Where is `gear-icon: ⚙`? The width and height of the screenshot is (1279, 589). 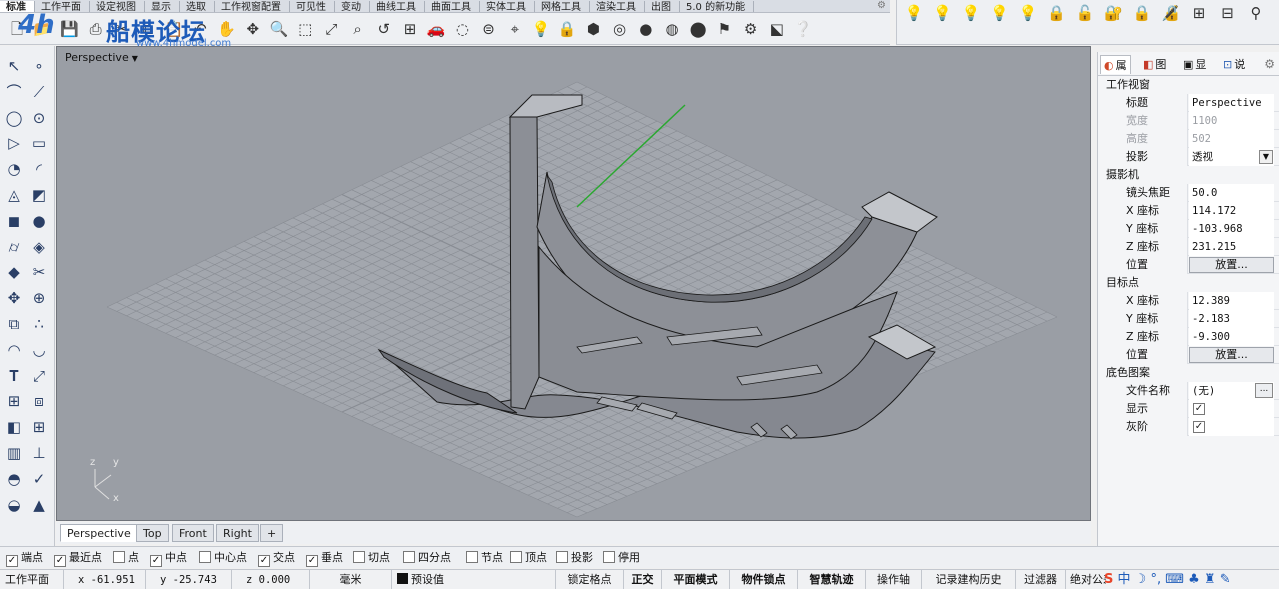 gear-icon: ⚙ is located at coordinates (881, 5).